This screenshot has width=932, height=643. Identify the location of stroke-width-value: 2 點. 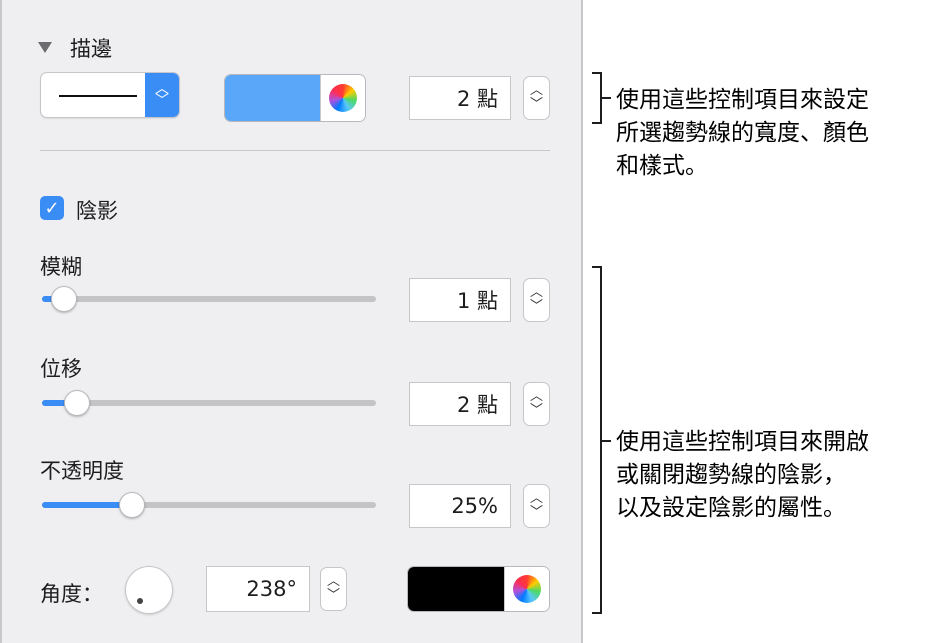
(477, 99).